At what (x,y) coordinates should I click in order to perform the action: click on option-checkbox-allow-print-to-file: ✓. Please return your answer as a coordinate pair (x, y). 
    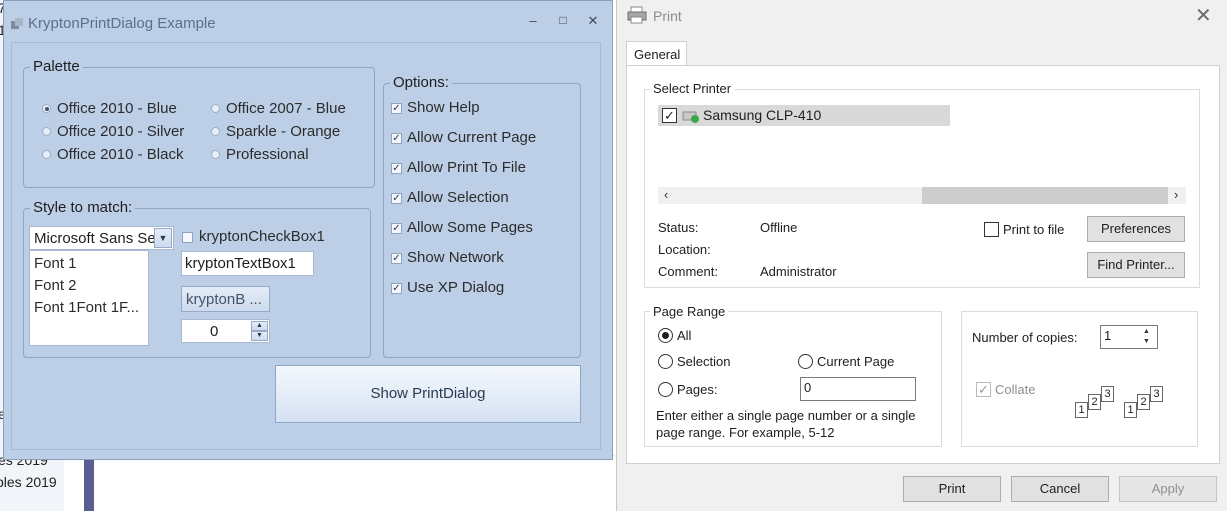
    Looking at the image, I should click on (396, 168).